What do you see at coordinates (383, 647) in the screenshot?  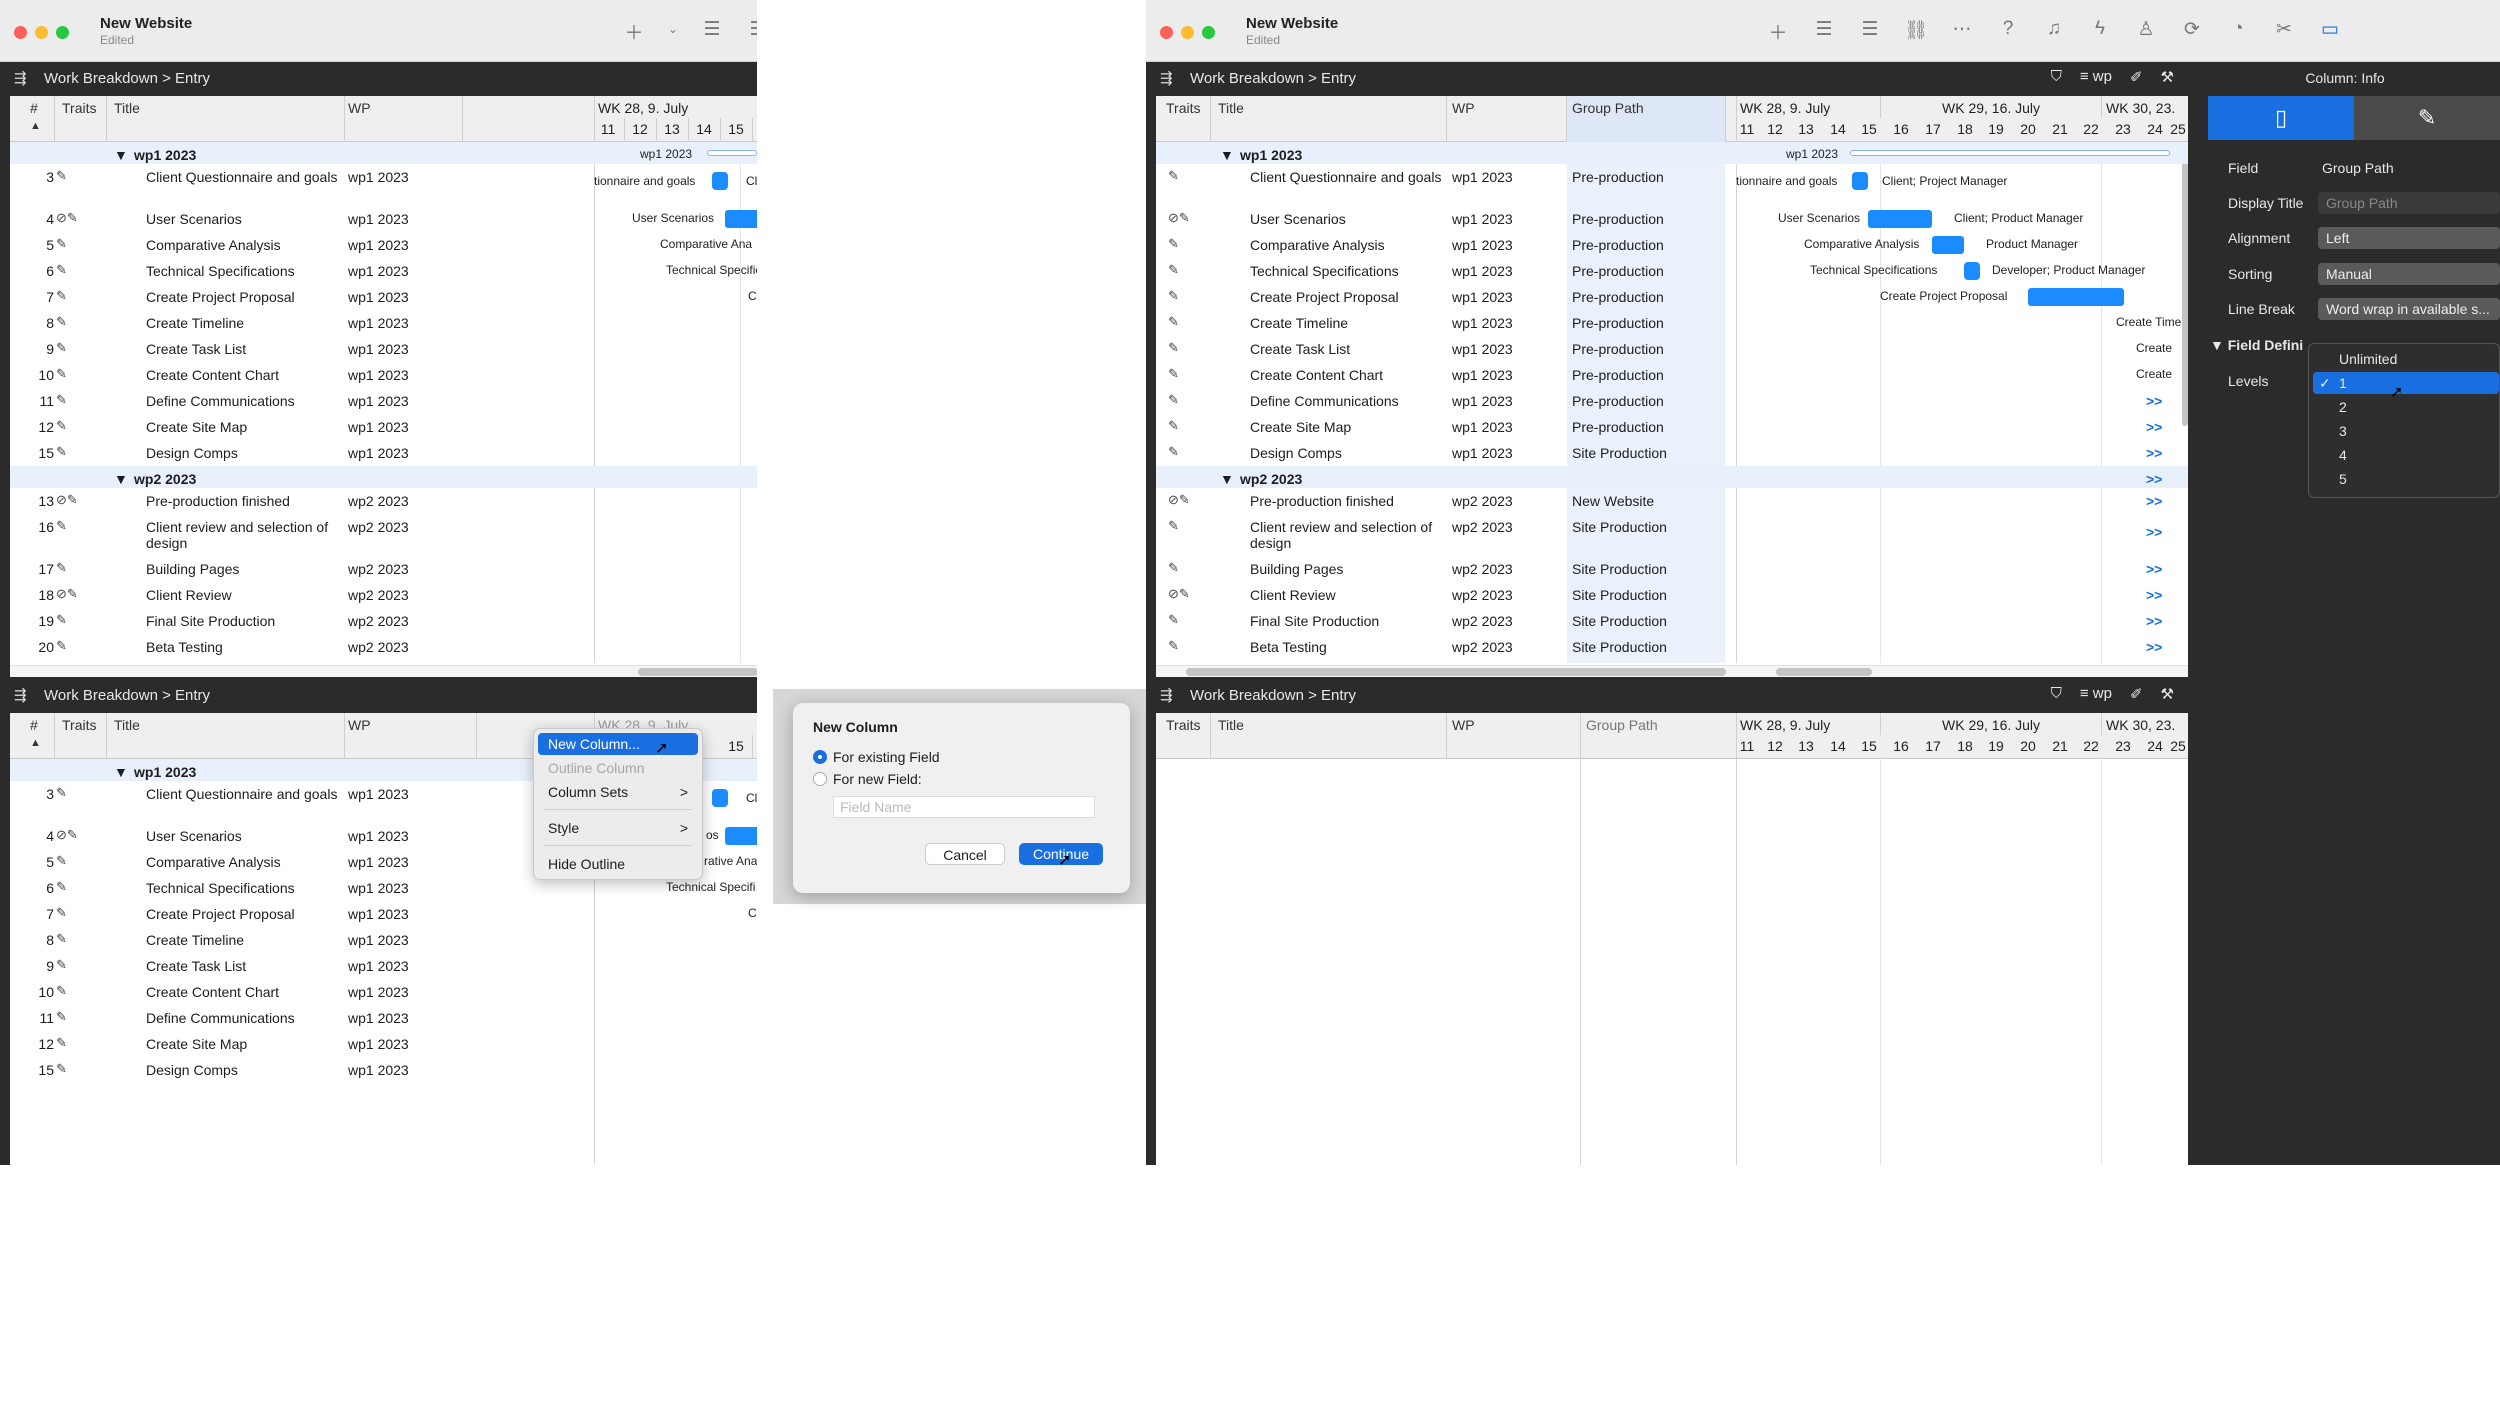 I see `table-row: 20 ✎ Beta Testing wp2 2023` at bounding box center [383, 647].